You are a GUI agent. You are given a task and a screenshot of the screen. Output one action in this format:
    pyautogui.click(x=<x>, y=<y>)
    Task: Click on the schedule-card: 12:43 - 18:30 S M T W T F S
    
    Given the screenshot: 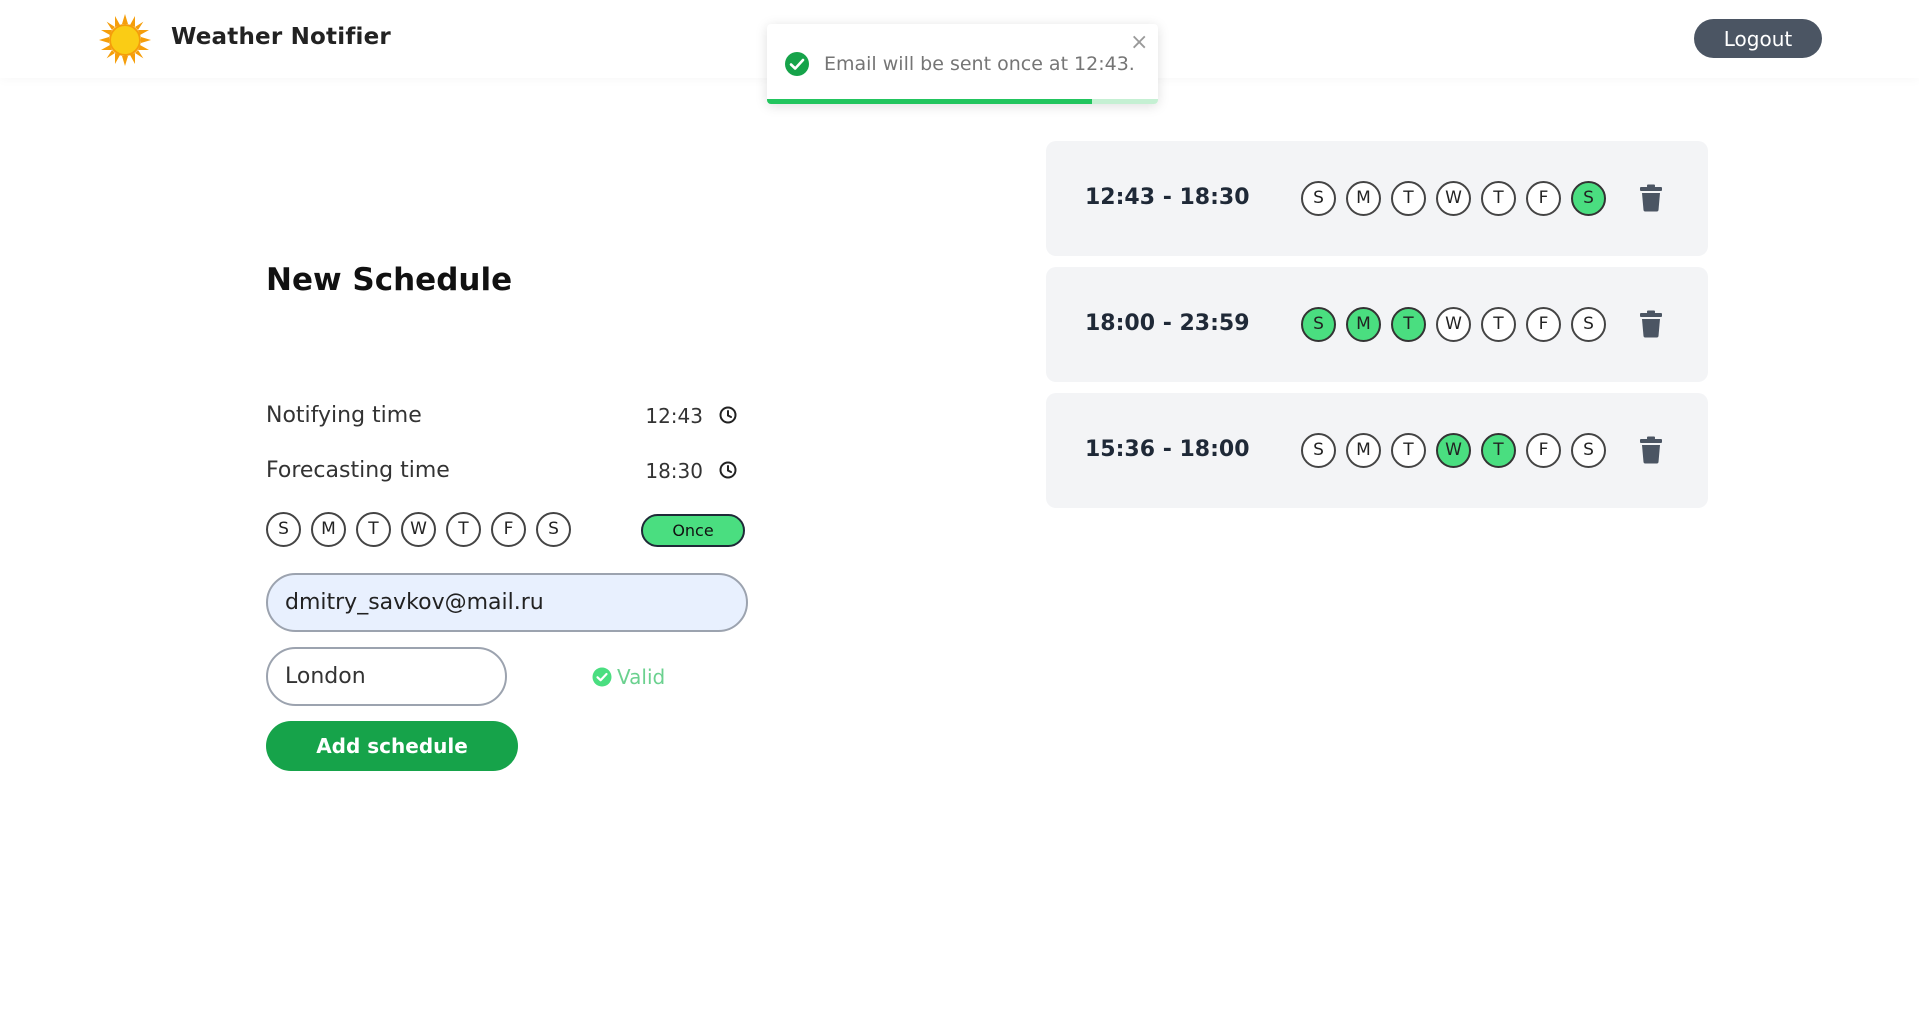 What is the action you would take?
    pyautogui.click(x=1377, y=198)
    